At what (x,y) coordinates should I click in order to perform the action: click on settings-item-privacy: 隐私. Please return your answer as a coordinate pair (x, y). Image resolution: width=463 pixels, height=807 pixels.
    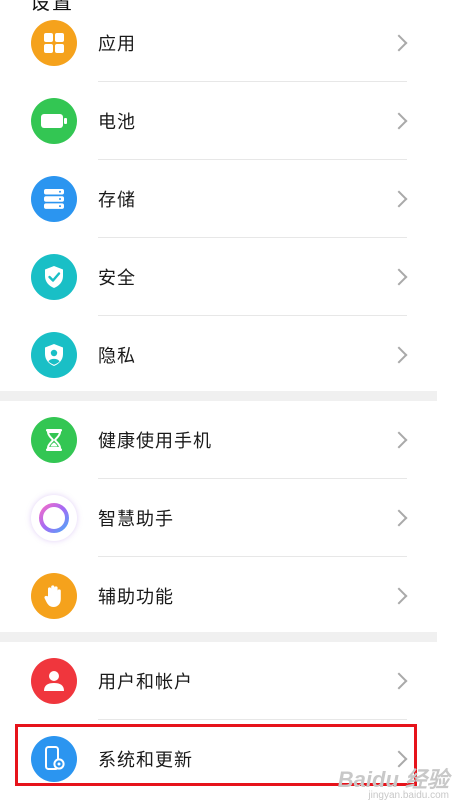
    Looking at the image, I should click on (218, 355).